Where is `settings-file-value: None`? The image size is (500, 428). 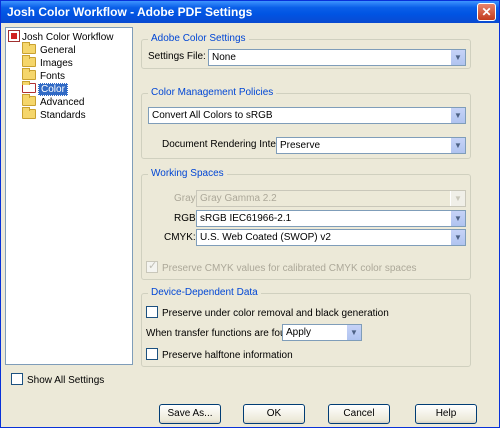
settings-file-value: None is located at coordinates (224, 57).